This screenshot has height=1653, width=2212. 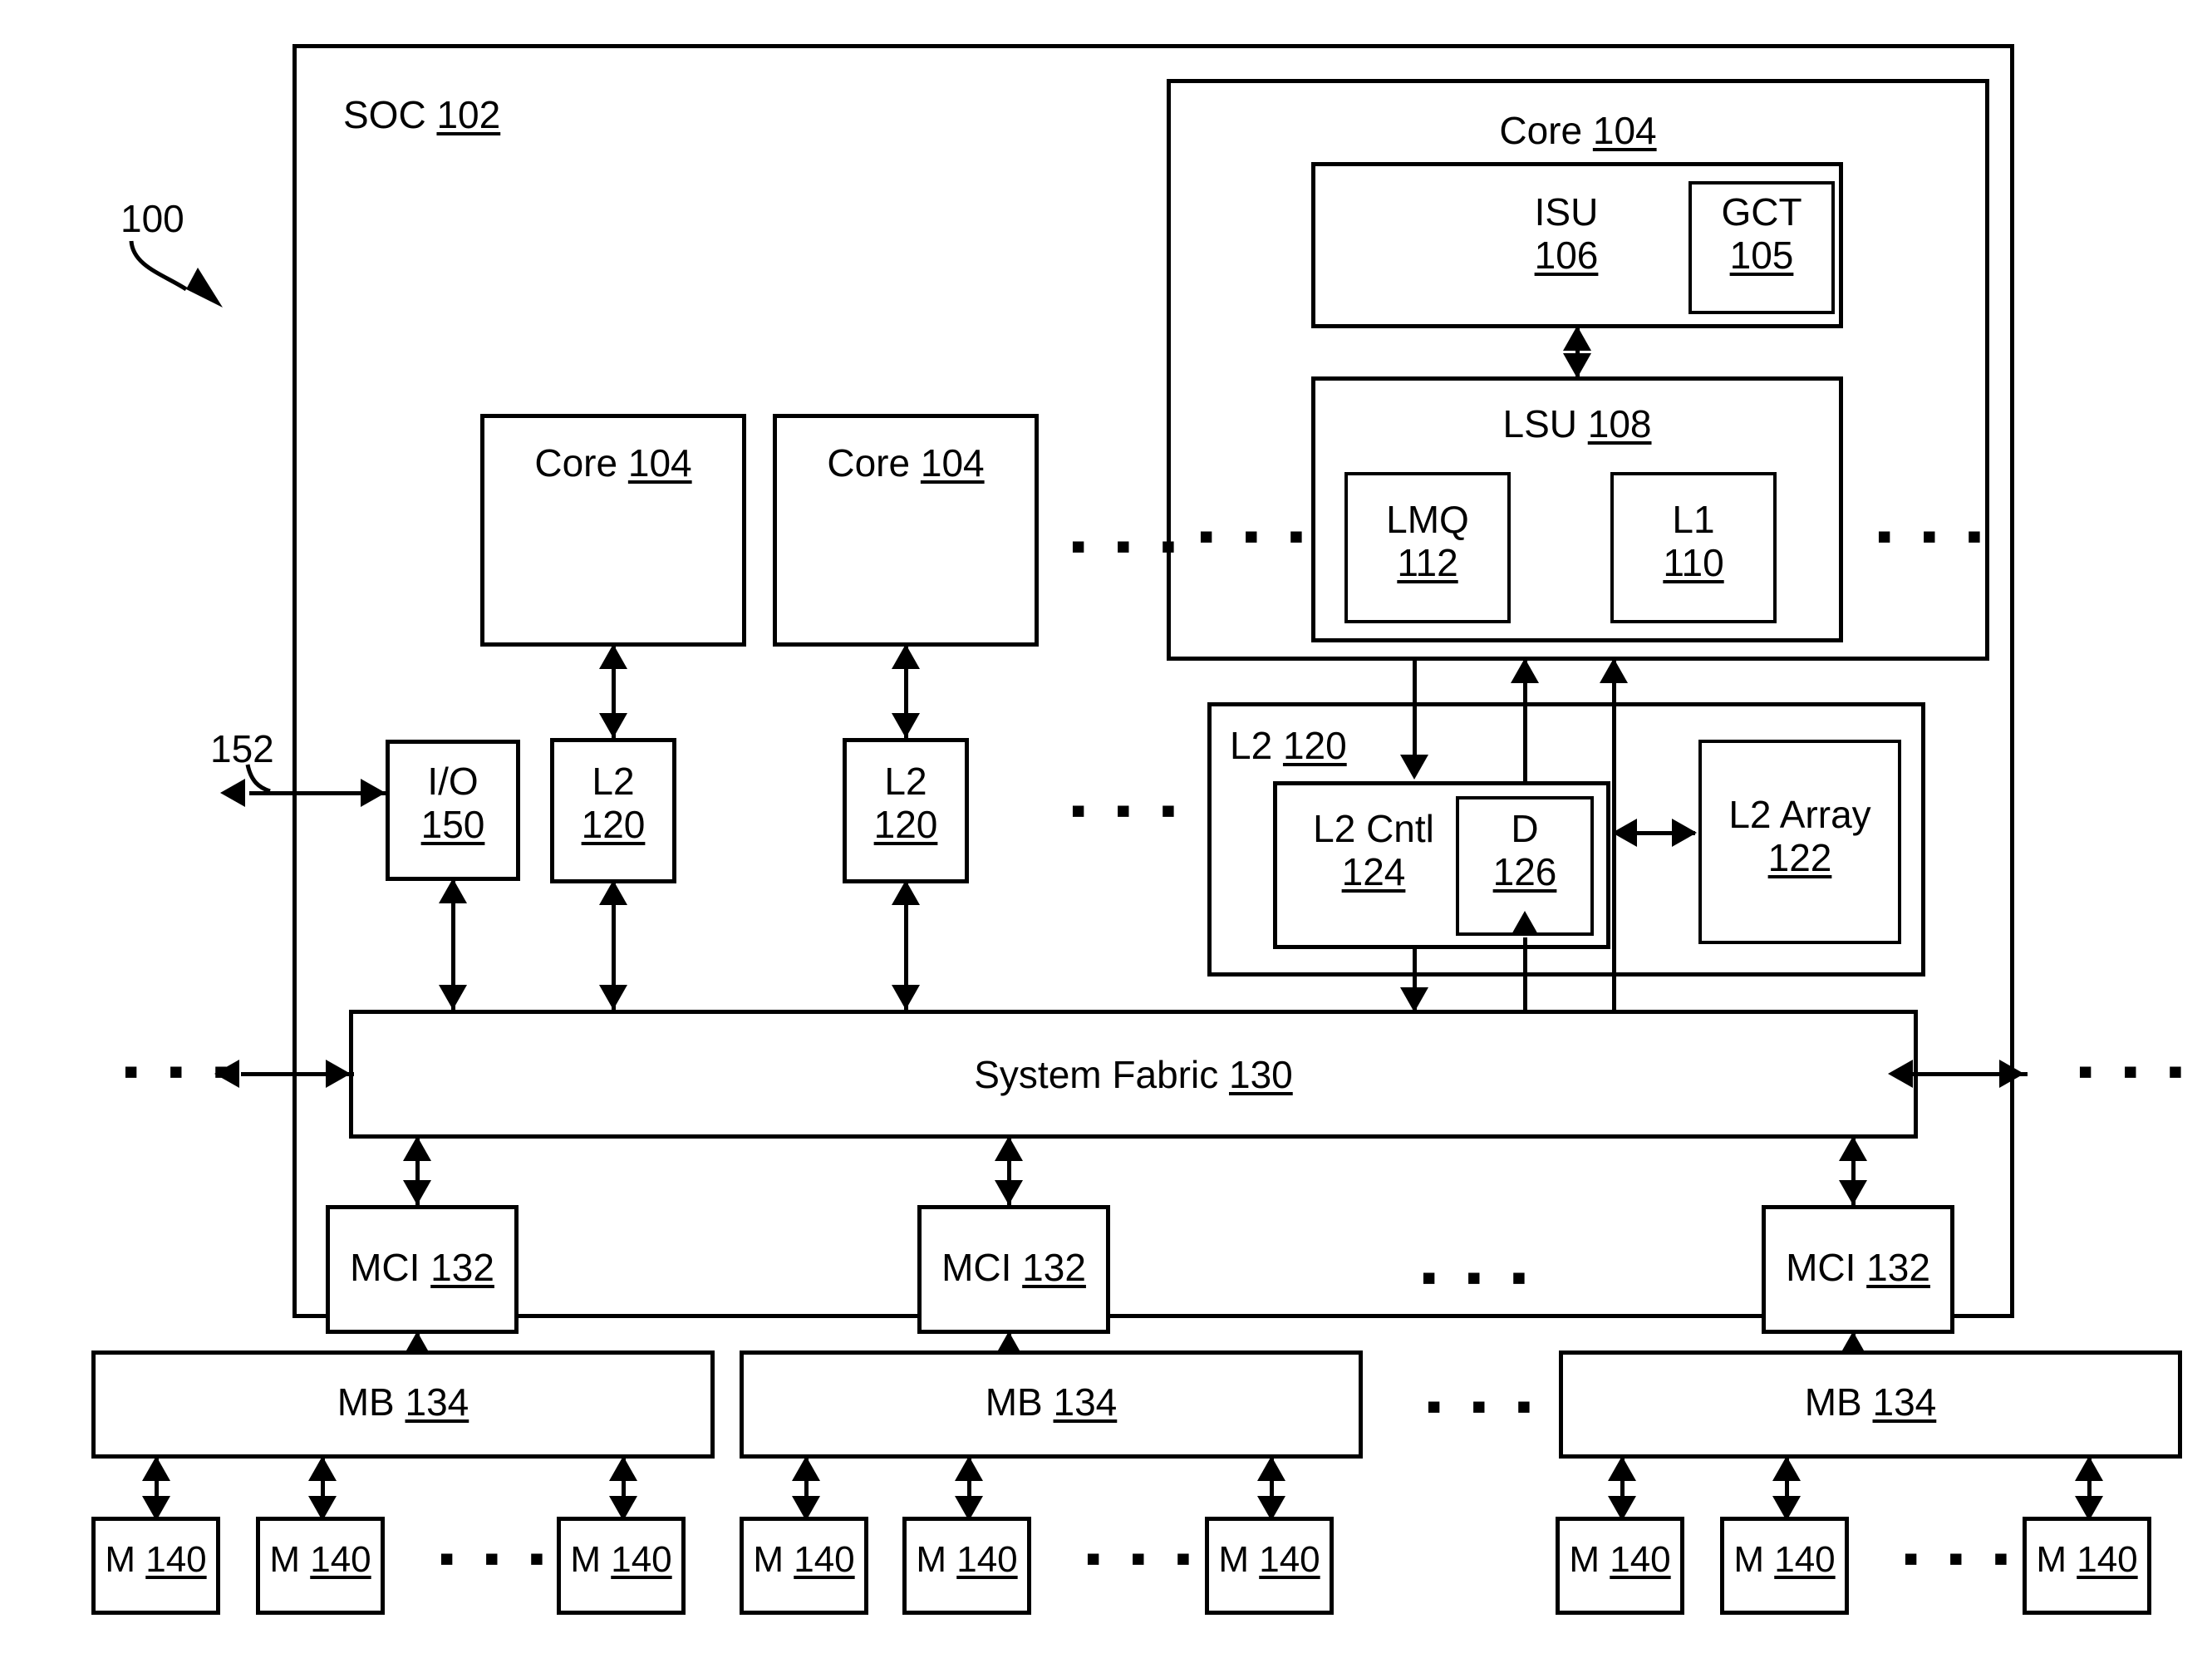 I want to click on reference-numeral-152: 152, so click(x=242, y=748).